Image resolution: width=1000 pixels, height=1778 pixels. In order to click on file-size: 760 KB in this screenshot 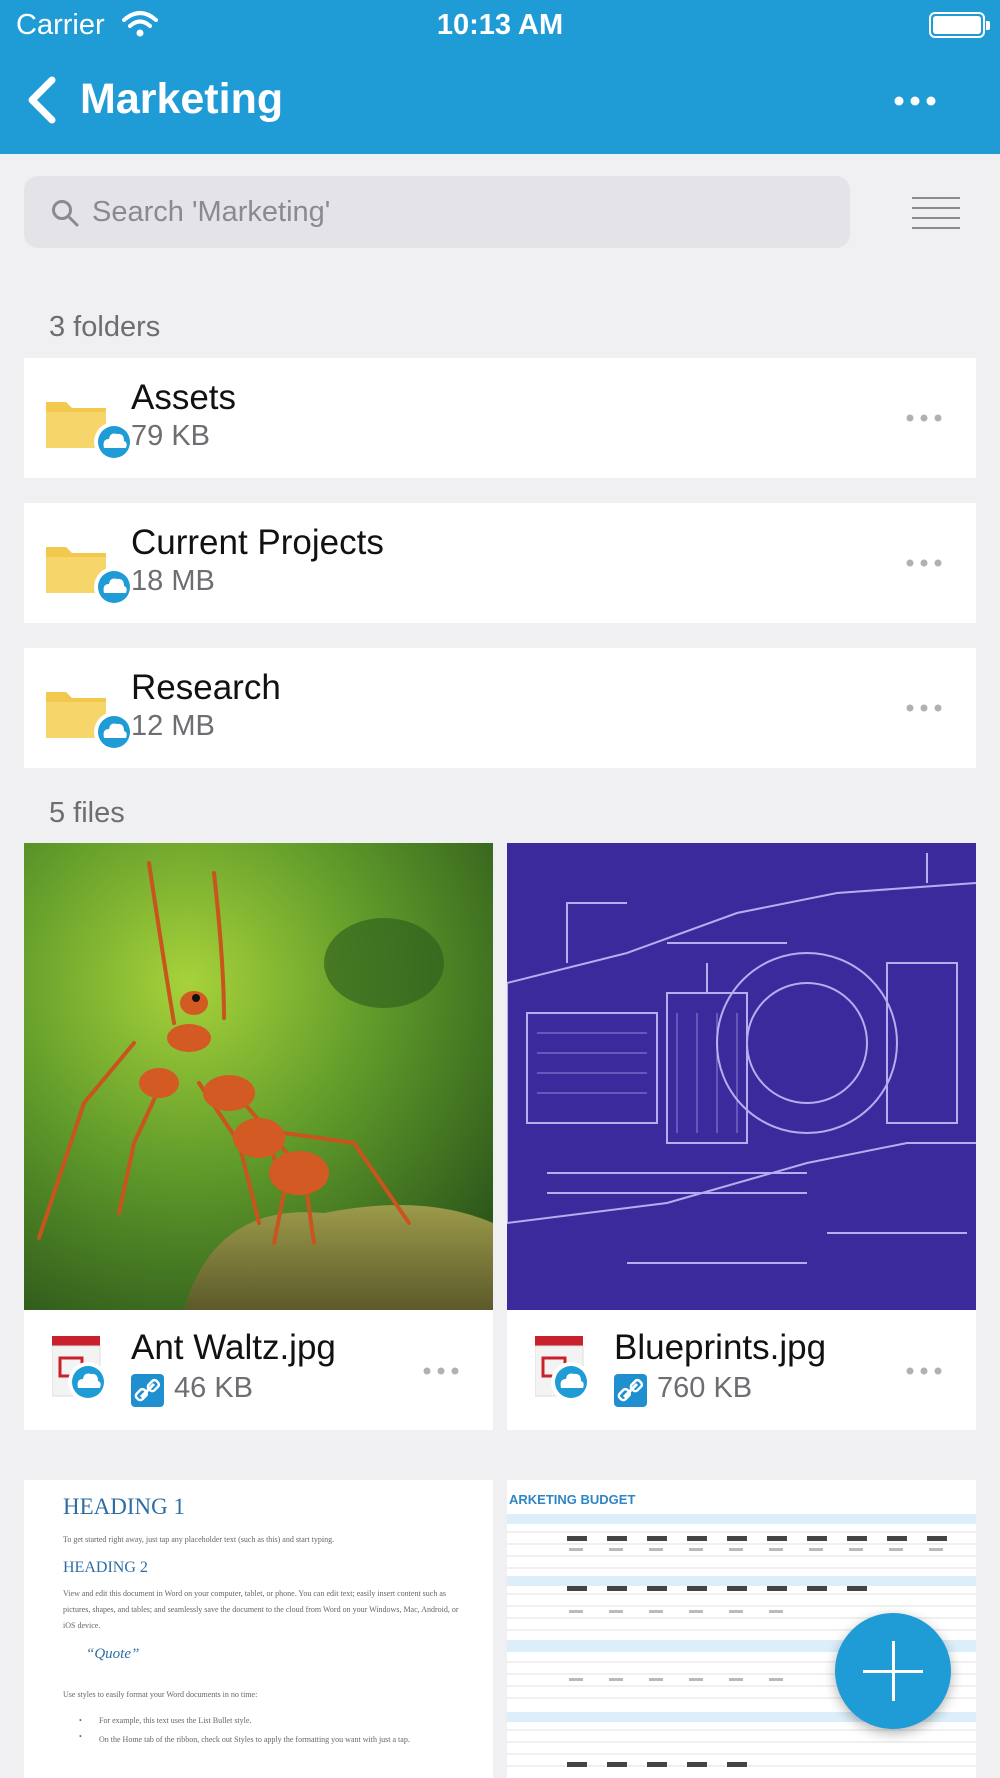, I will do `click(705, 1388)`.